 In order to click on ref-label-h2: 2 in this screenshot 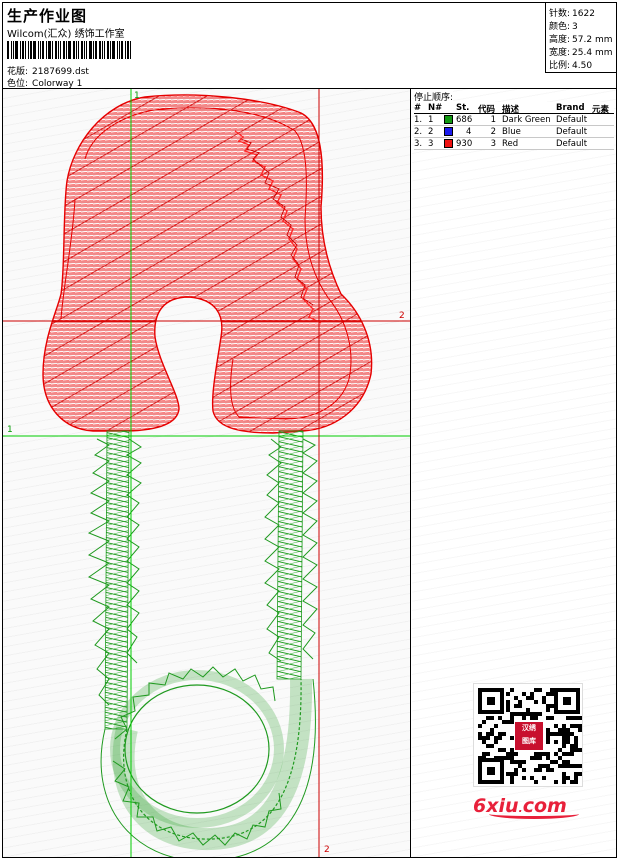, I will do `click(402, 316)`.